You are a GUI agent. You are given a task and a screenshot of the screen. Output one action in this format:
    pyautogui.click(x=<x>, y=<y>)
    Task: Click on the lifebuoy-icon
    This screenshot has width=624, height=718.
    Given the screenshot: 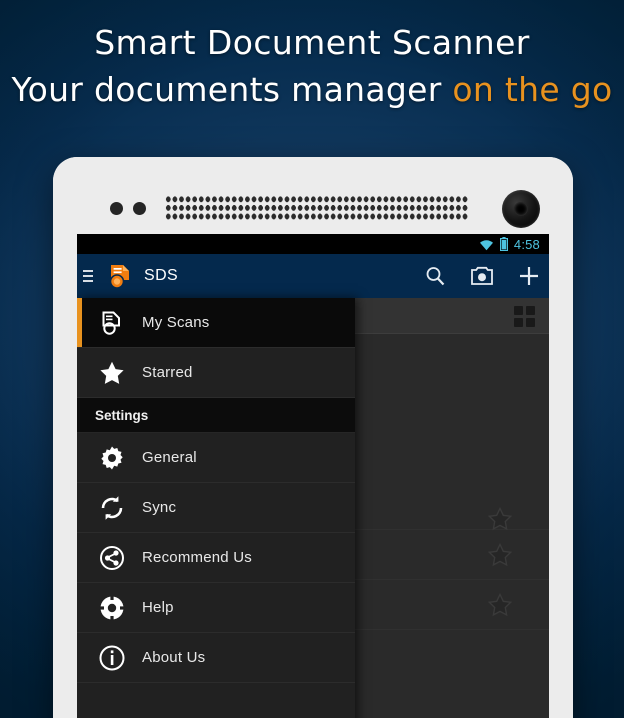 What is the action you would take?
    pyautogui.click(x=112, y=607)
    